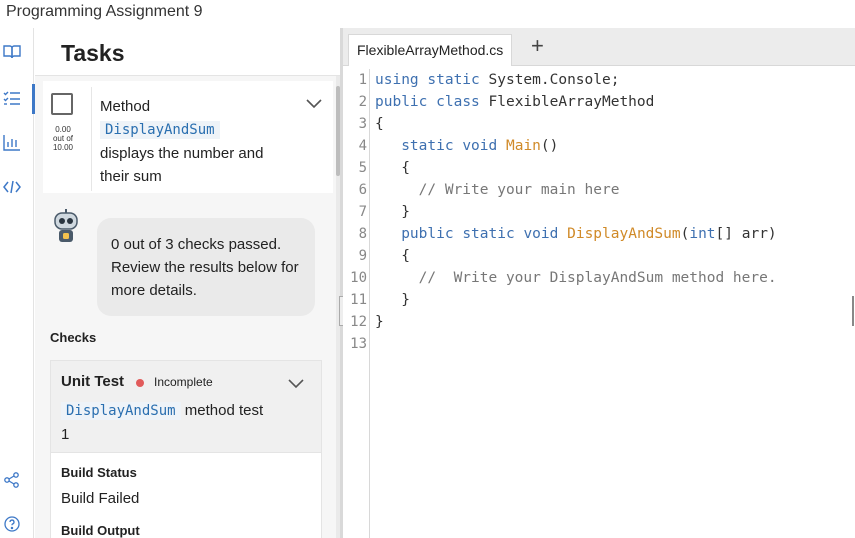  What do you see at coordinates (362, 124) in the screenshot?
I see `line-number: 3` at bounding box center [362, 124].